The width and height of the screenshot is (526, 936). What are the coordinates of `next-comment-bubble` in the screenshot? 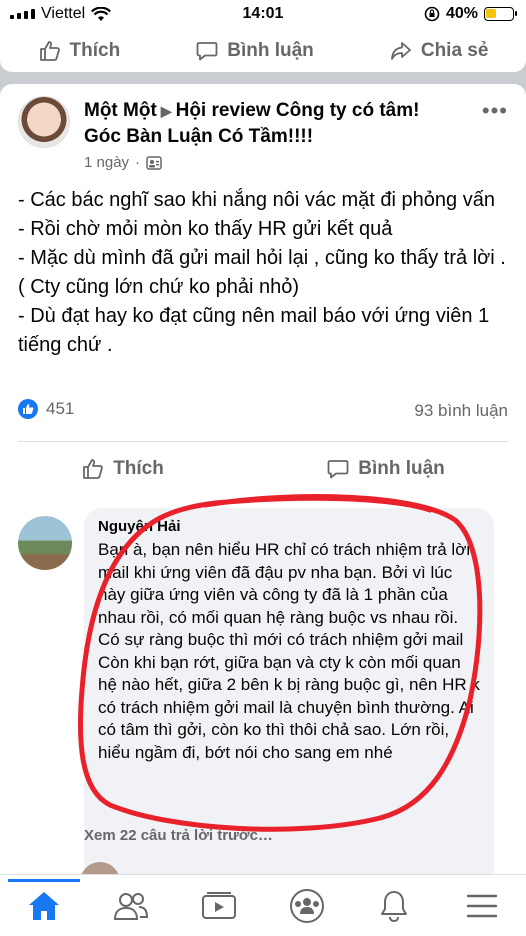 It's located at (300, 868).